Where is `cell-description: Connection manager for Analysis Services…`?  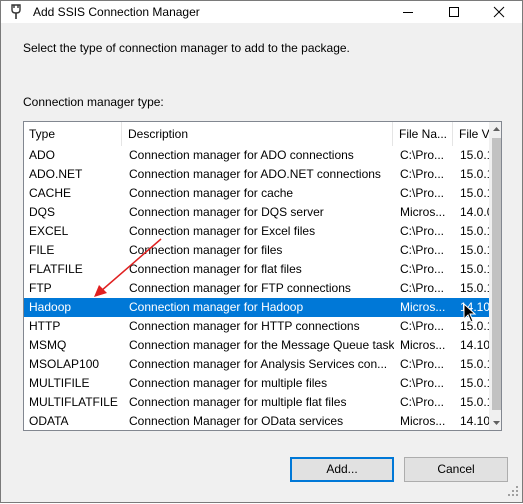 cell-description: Connection manager for Analysis Services… is located at coordinates (258, 364).